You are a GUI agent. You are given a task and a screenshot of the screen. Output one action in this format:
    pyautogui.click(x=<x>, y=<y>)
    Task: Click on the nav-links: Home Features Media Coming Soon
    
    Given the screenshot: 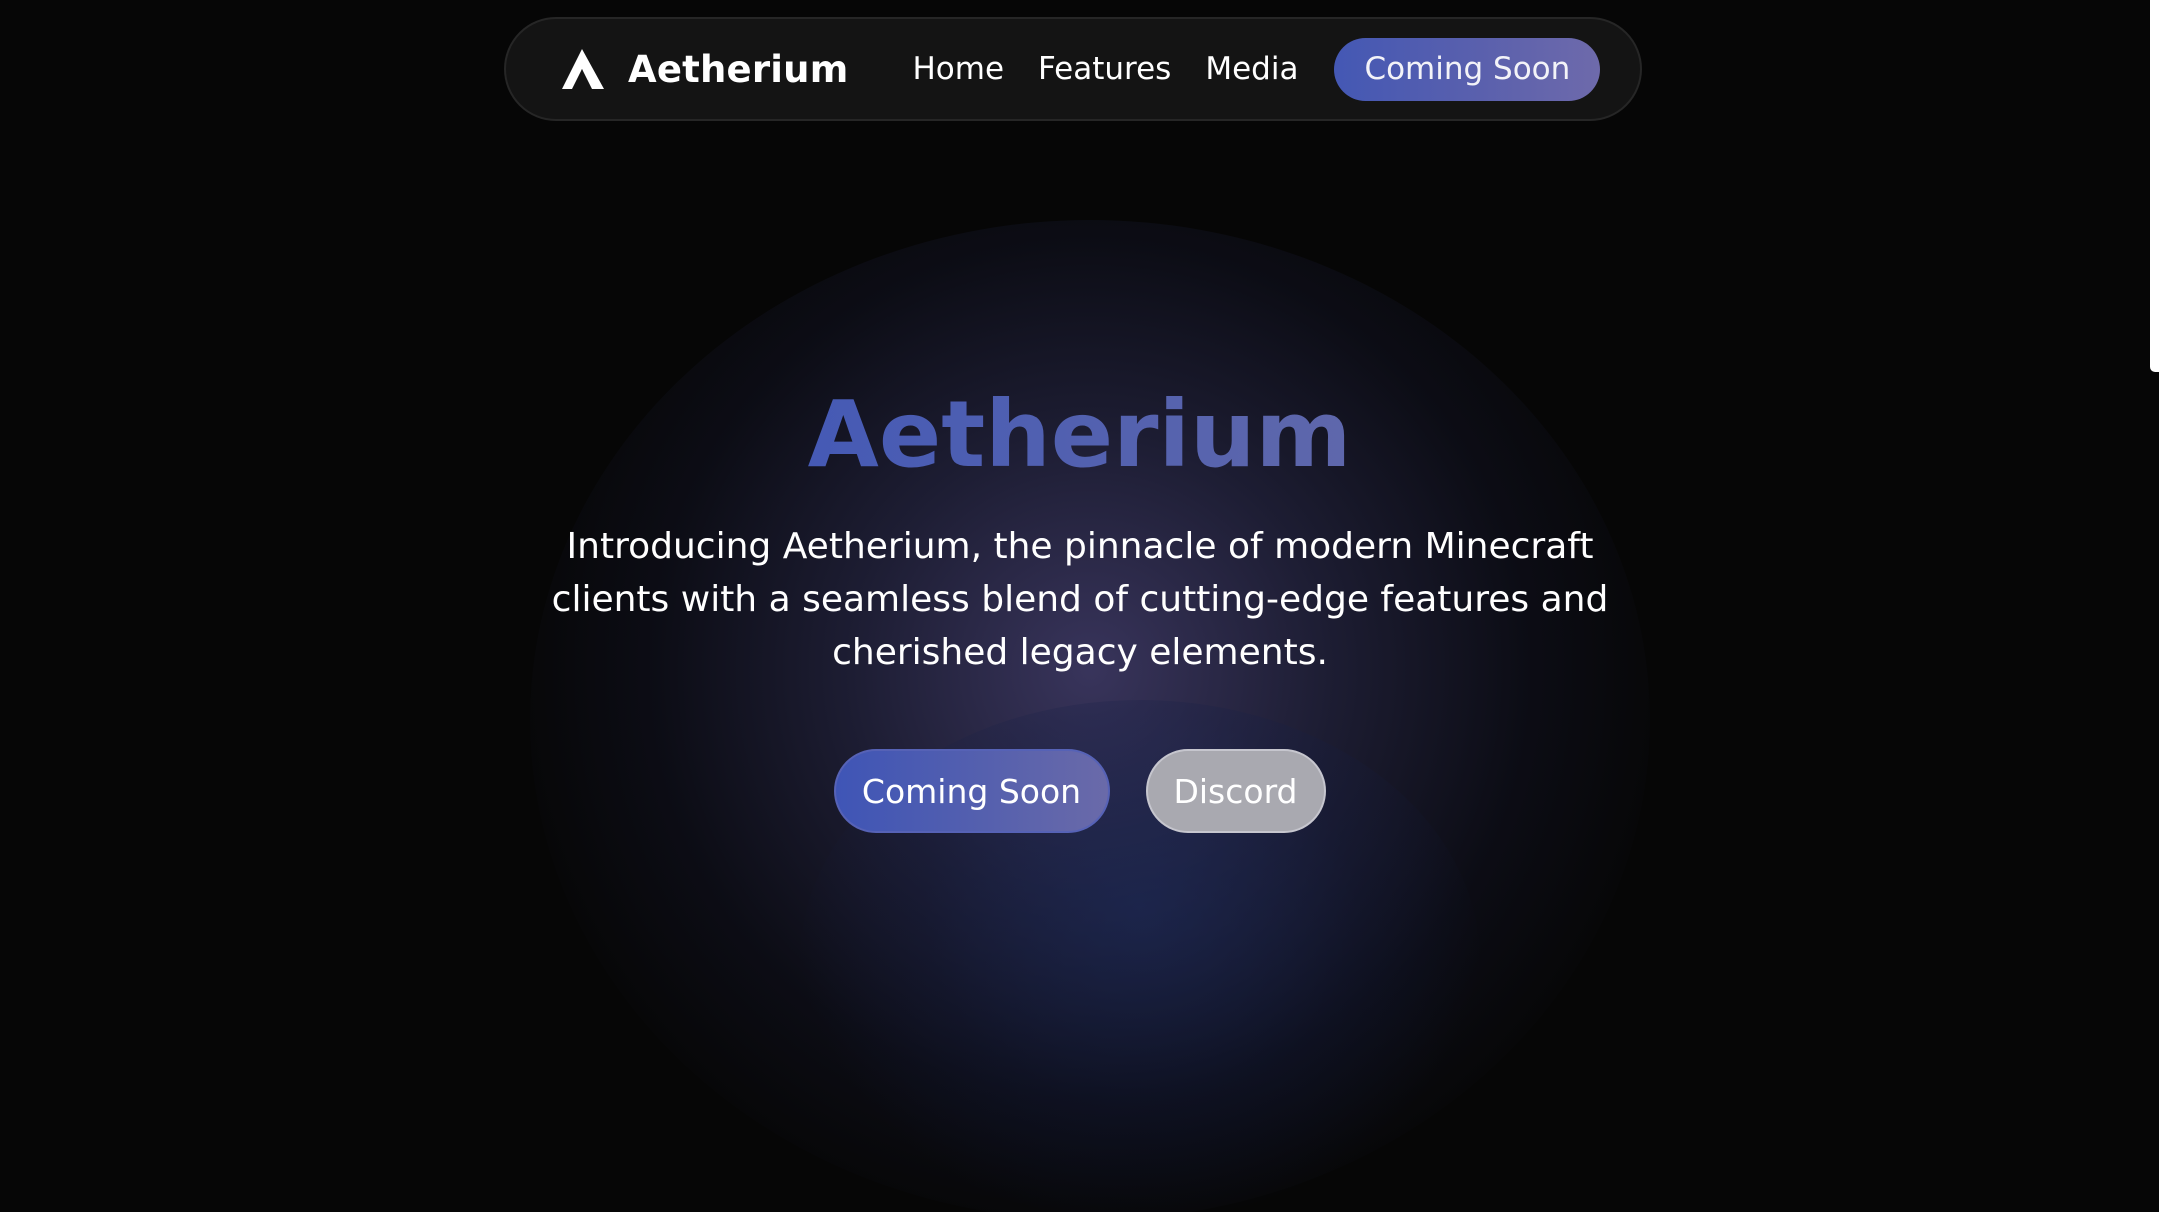 What is the action you would take?
    pyautogui.click(x=1256, y=69)
    